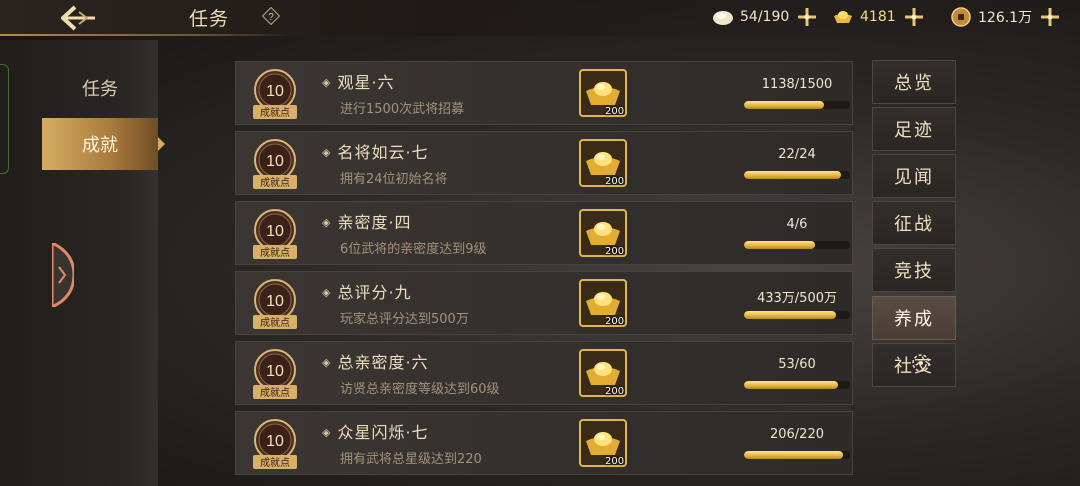 The height and width of the screenshot is (486, 1080). I want to click on achievement-title-text: 亲密度·四, so click(374, 222).